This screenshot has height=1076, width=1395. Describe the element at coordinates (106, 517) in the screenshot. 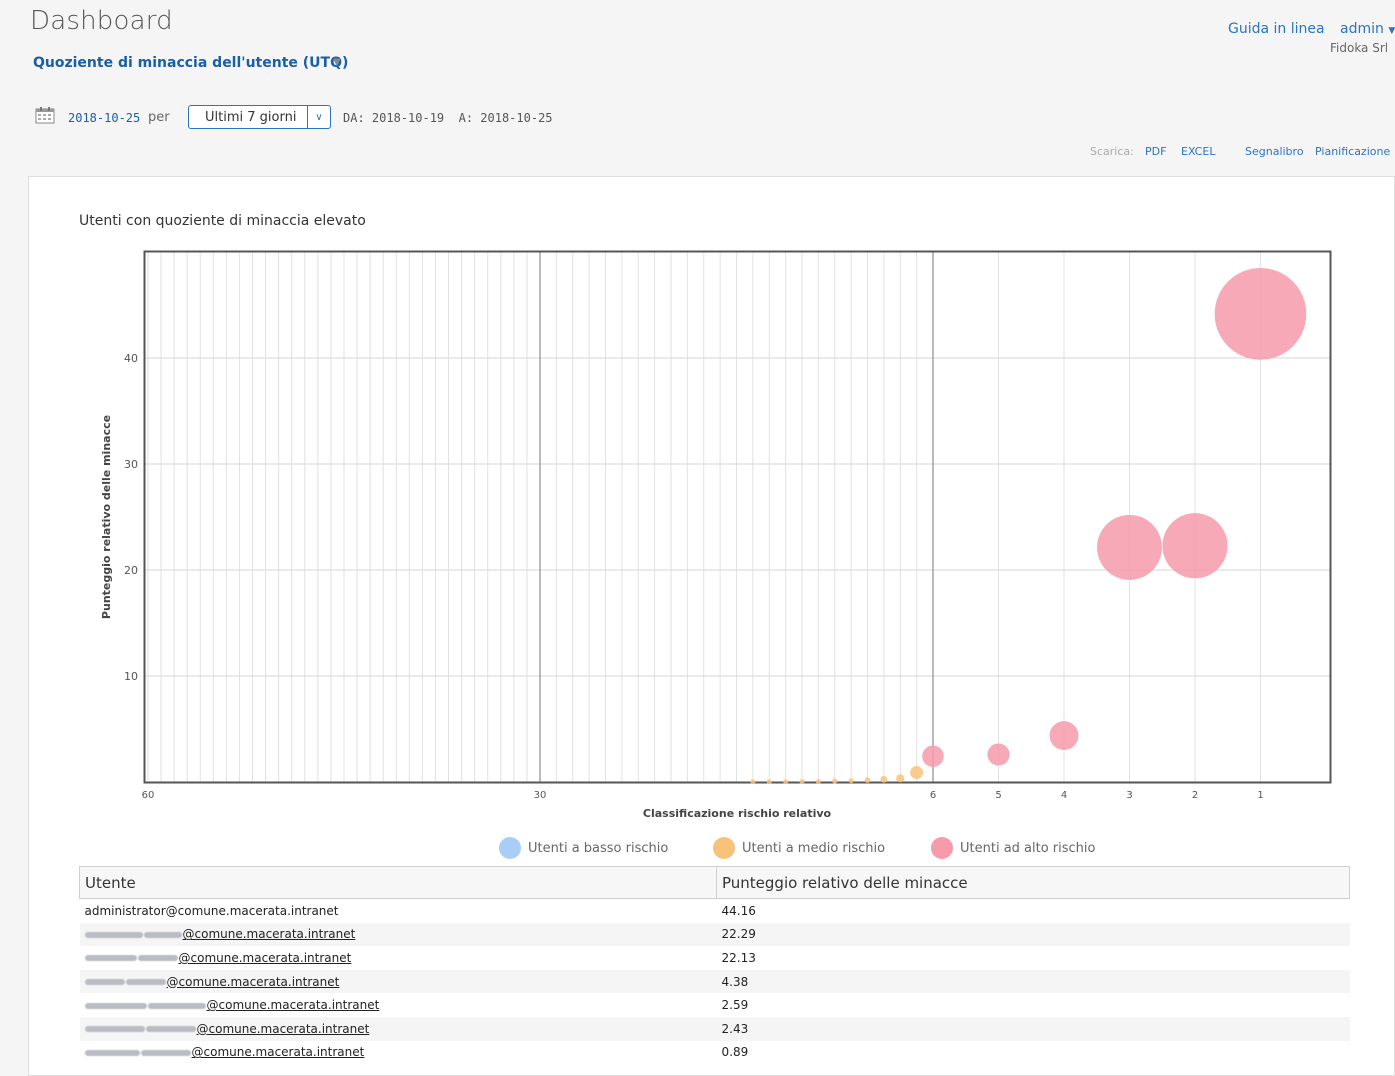

I see `y-axis-label: Punteggio relativo delle minacce` at that location.